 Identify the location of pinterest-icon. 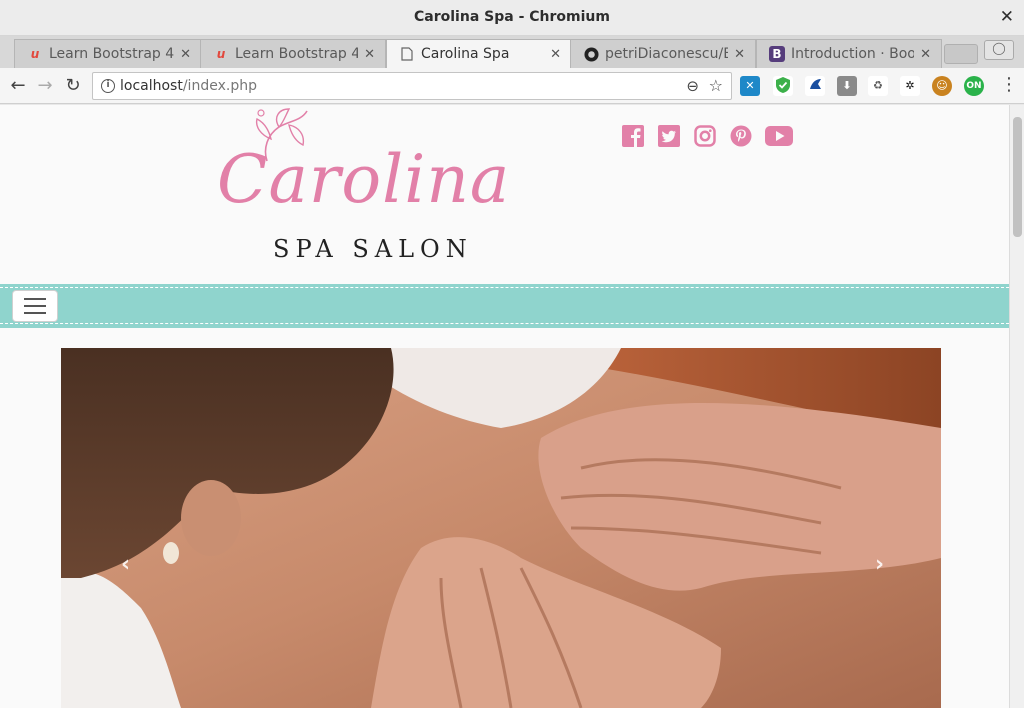
(741, 136).